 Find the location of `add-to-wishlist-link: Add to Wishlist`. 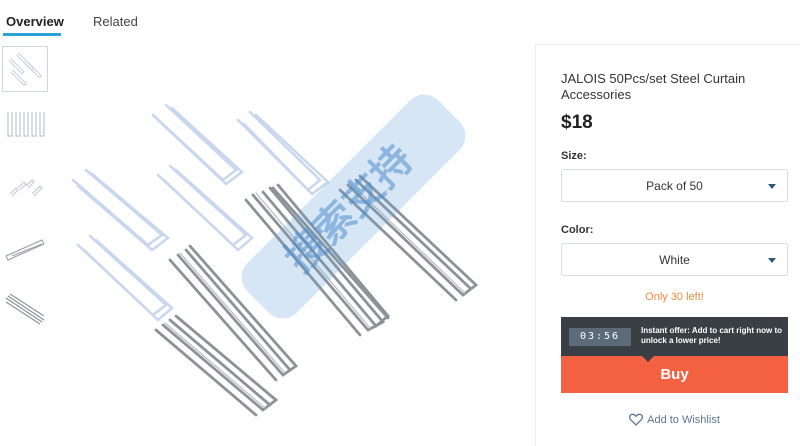

add-to-wishlist-link: Add to Wishlist is located at coordinates (674, 419).